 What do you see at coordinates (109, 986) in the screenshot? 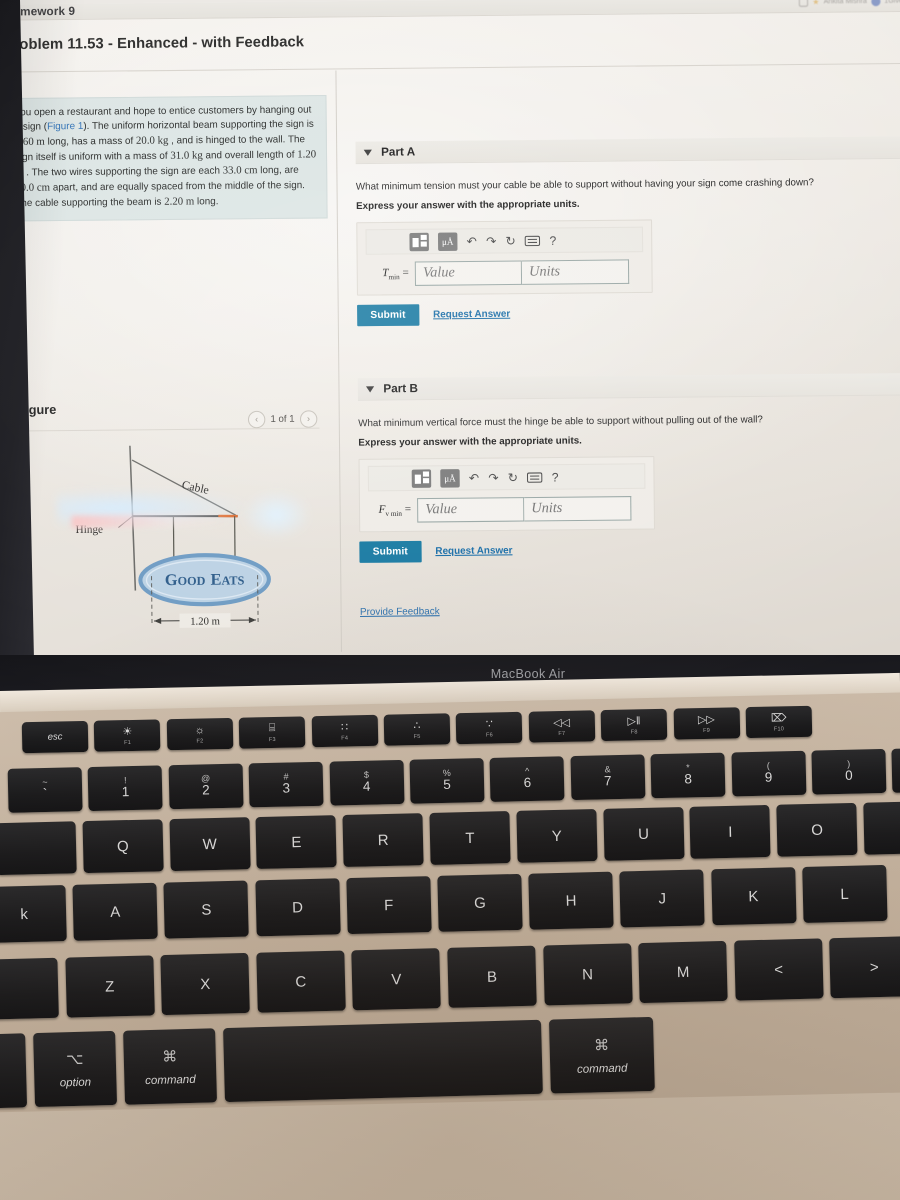
I see `key-z-Z: Z` at bounding box center [109, 986].